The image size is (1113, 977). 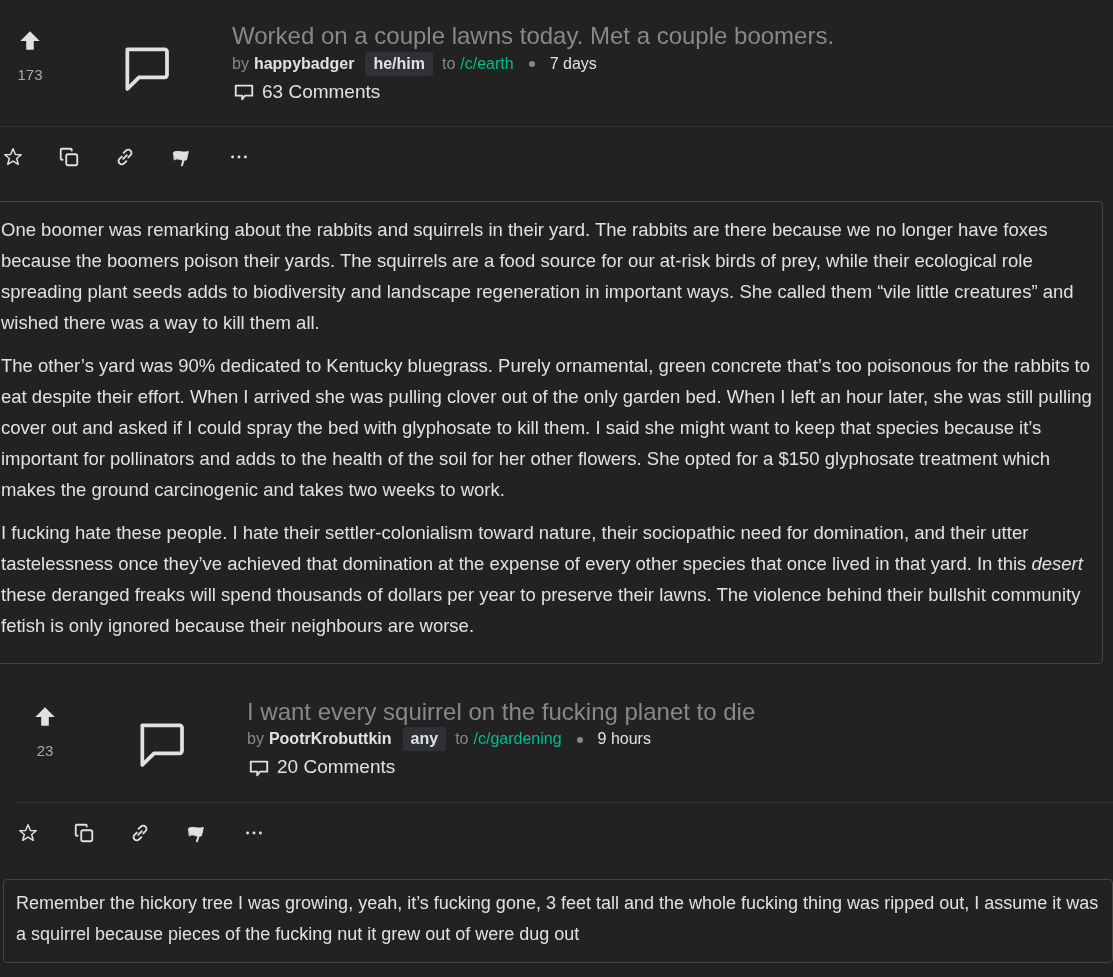 I want to click on body-paragraph: I fucking hate these people. I hate their settler-colonialism toward nature, their sociopathic need for domination, and their utter tastelessness once they’ve achieved that domination at the expense of every other species that once lived in that yard. In this desert these deranged freaks will spend thousands of dollars per year to preserve their lawns. The violence behind their bullshit community fetish is only ignored because their neighbours are worse., so click(x=543, y=579).